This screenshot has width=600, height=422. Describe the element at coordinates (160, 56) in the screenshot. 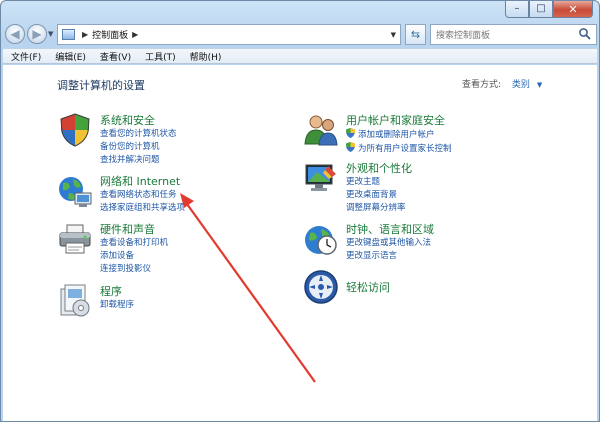

I see `menu-tools: 工具(T)` at that location.